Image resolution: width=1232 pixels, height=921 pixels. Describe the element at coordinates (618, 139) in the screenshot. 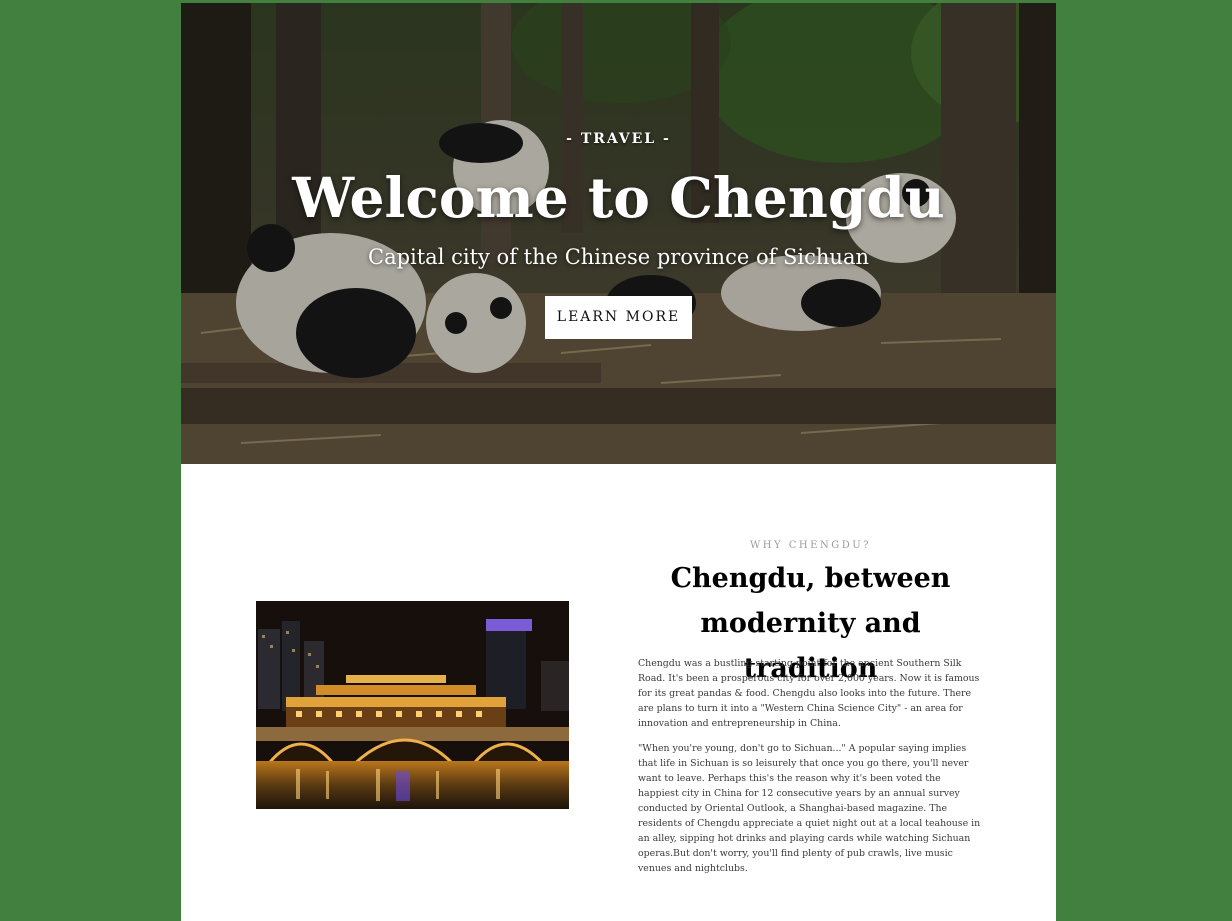

I see `hero-kicker: - TRAVEL -` at that location.